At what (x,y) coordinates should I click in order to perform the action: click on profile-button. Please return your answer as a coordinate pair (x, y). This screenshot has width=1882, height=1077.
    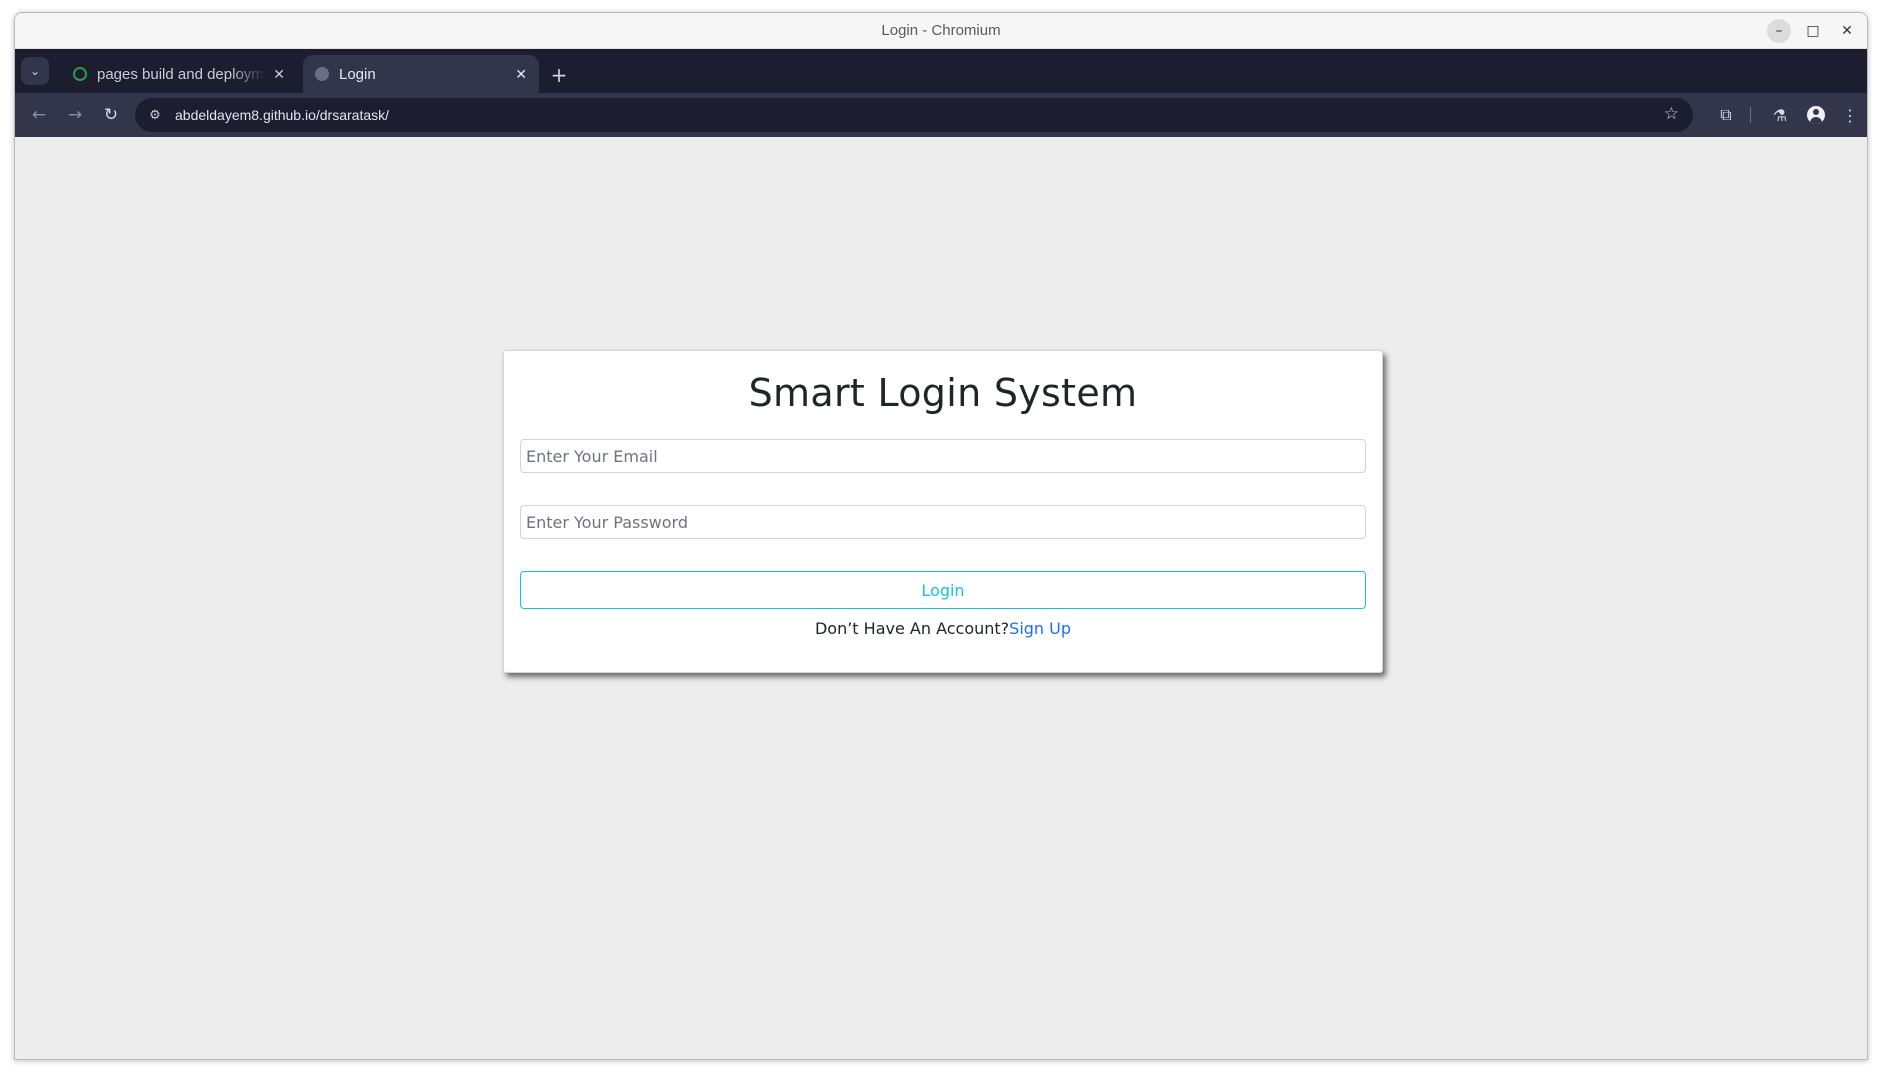
    Looking at the image, I should click on (1816, 115).